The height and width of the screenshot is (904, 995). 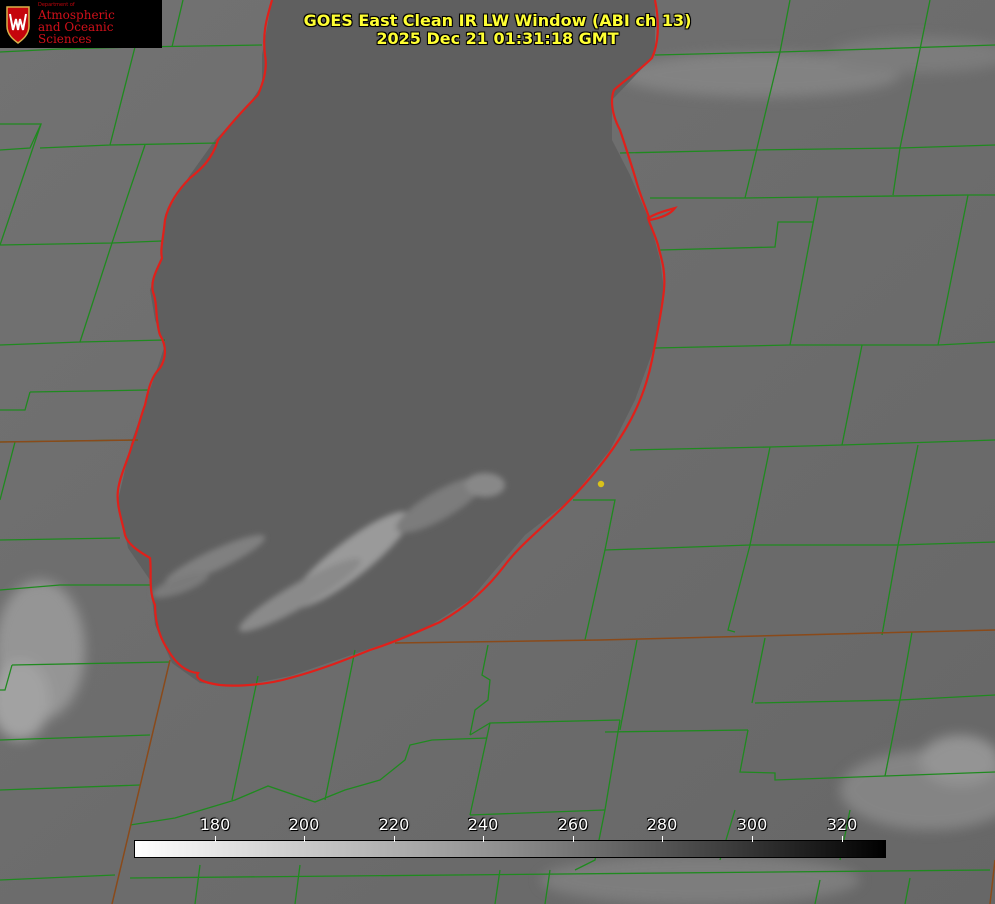 I want to click on colorbar-tick-label: 220, so click(x=394, y=824).